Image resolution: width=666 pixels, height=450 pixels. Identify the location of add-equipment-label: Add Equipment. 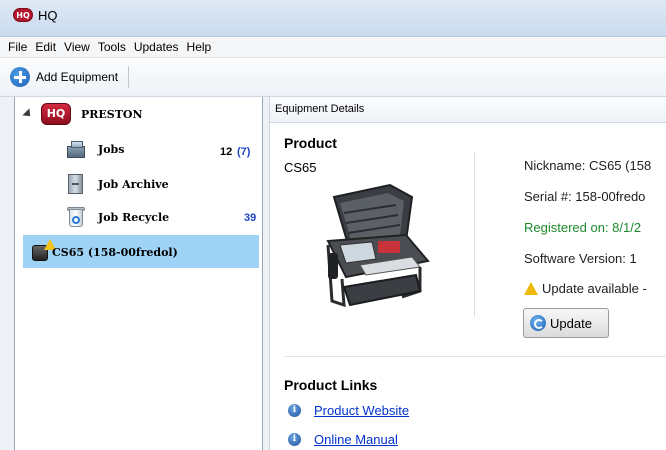
(77, 77).